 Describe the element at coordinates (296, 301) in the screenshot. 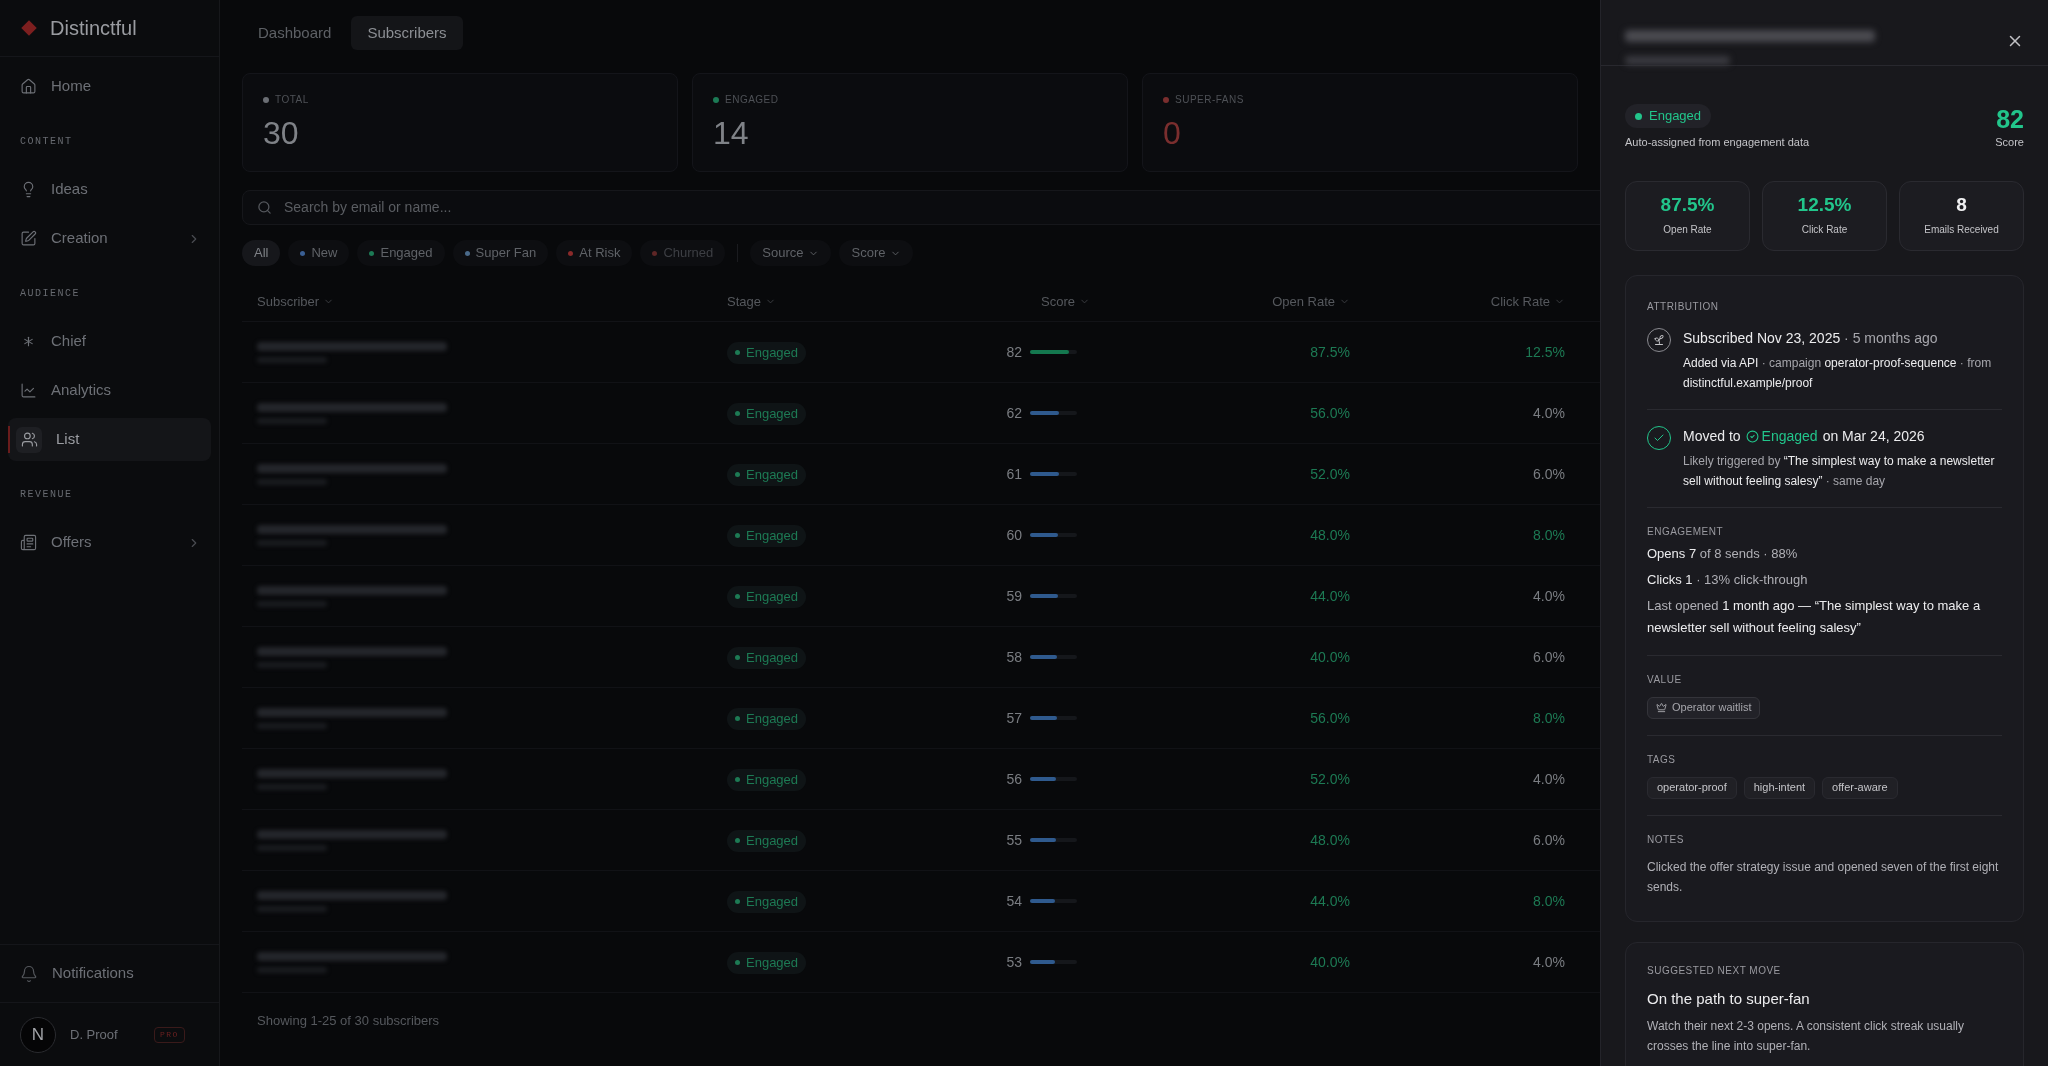

I see `column-header: Subscriber` at that location.